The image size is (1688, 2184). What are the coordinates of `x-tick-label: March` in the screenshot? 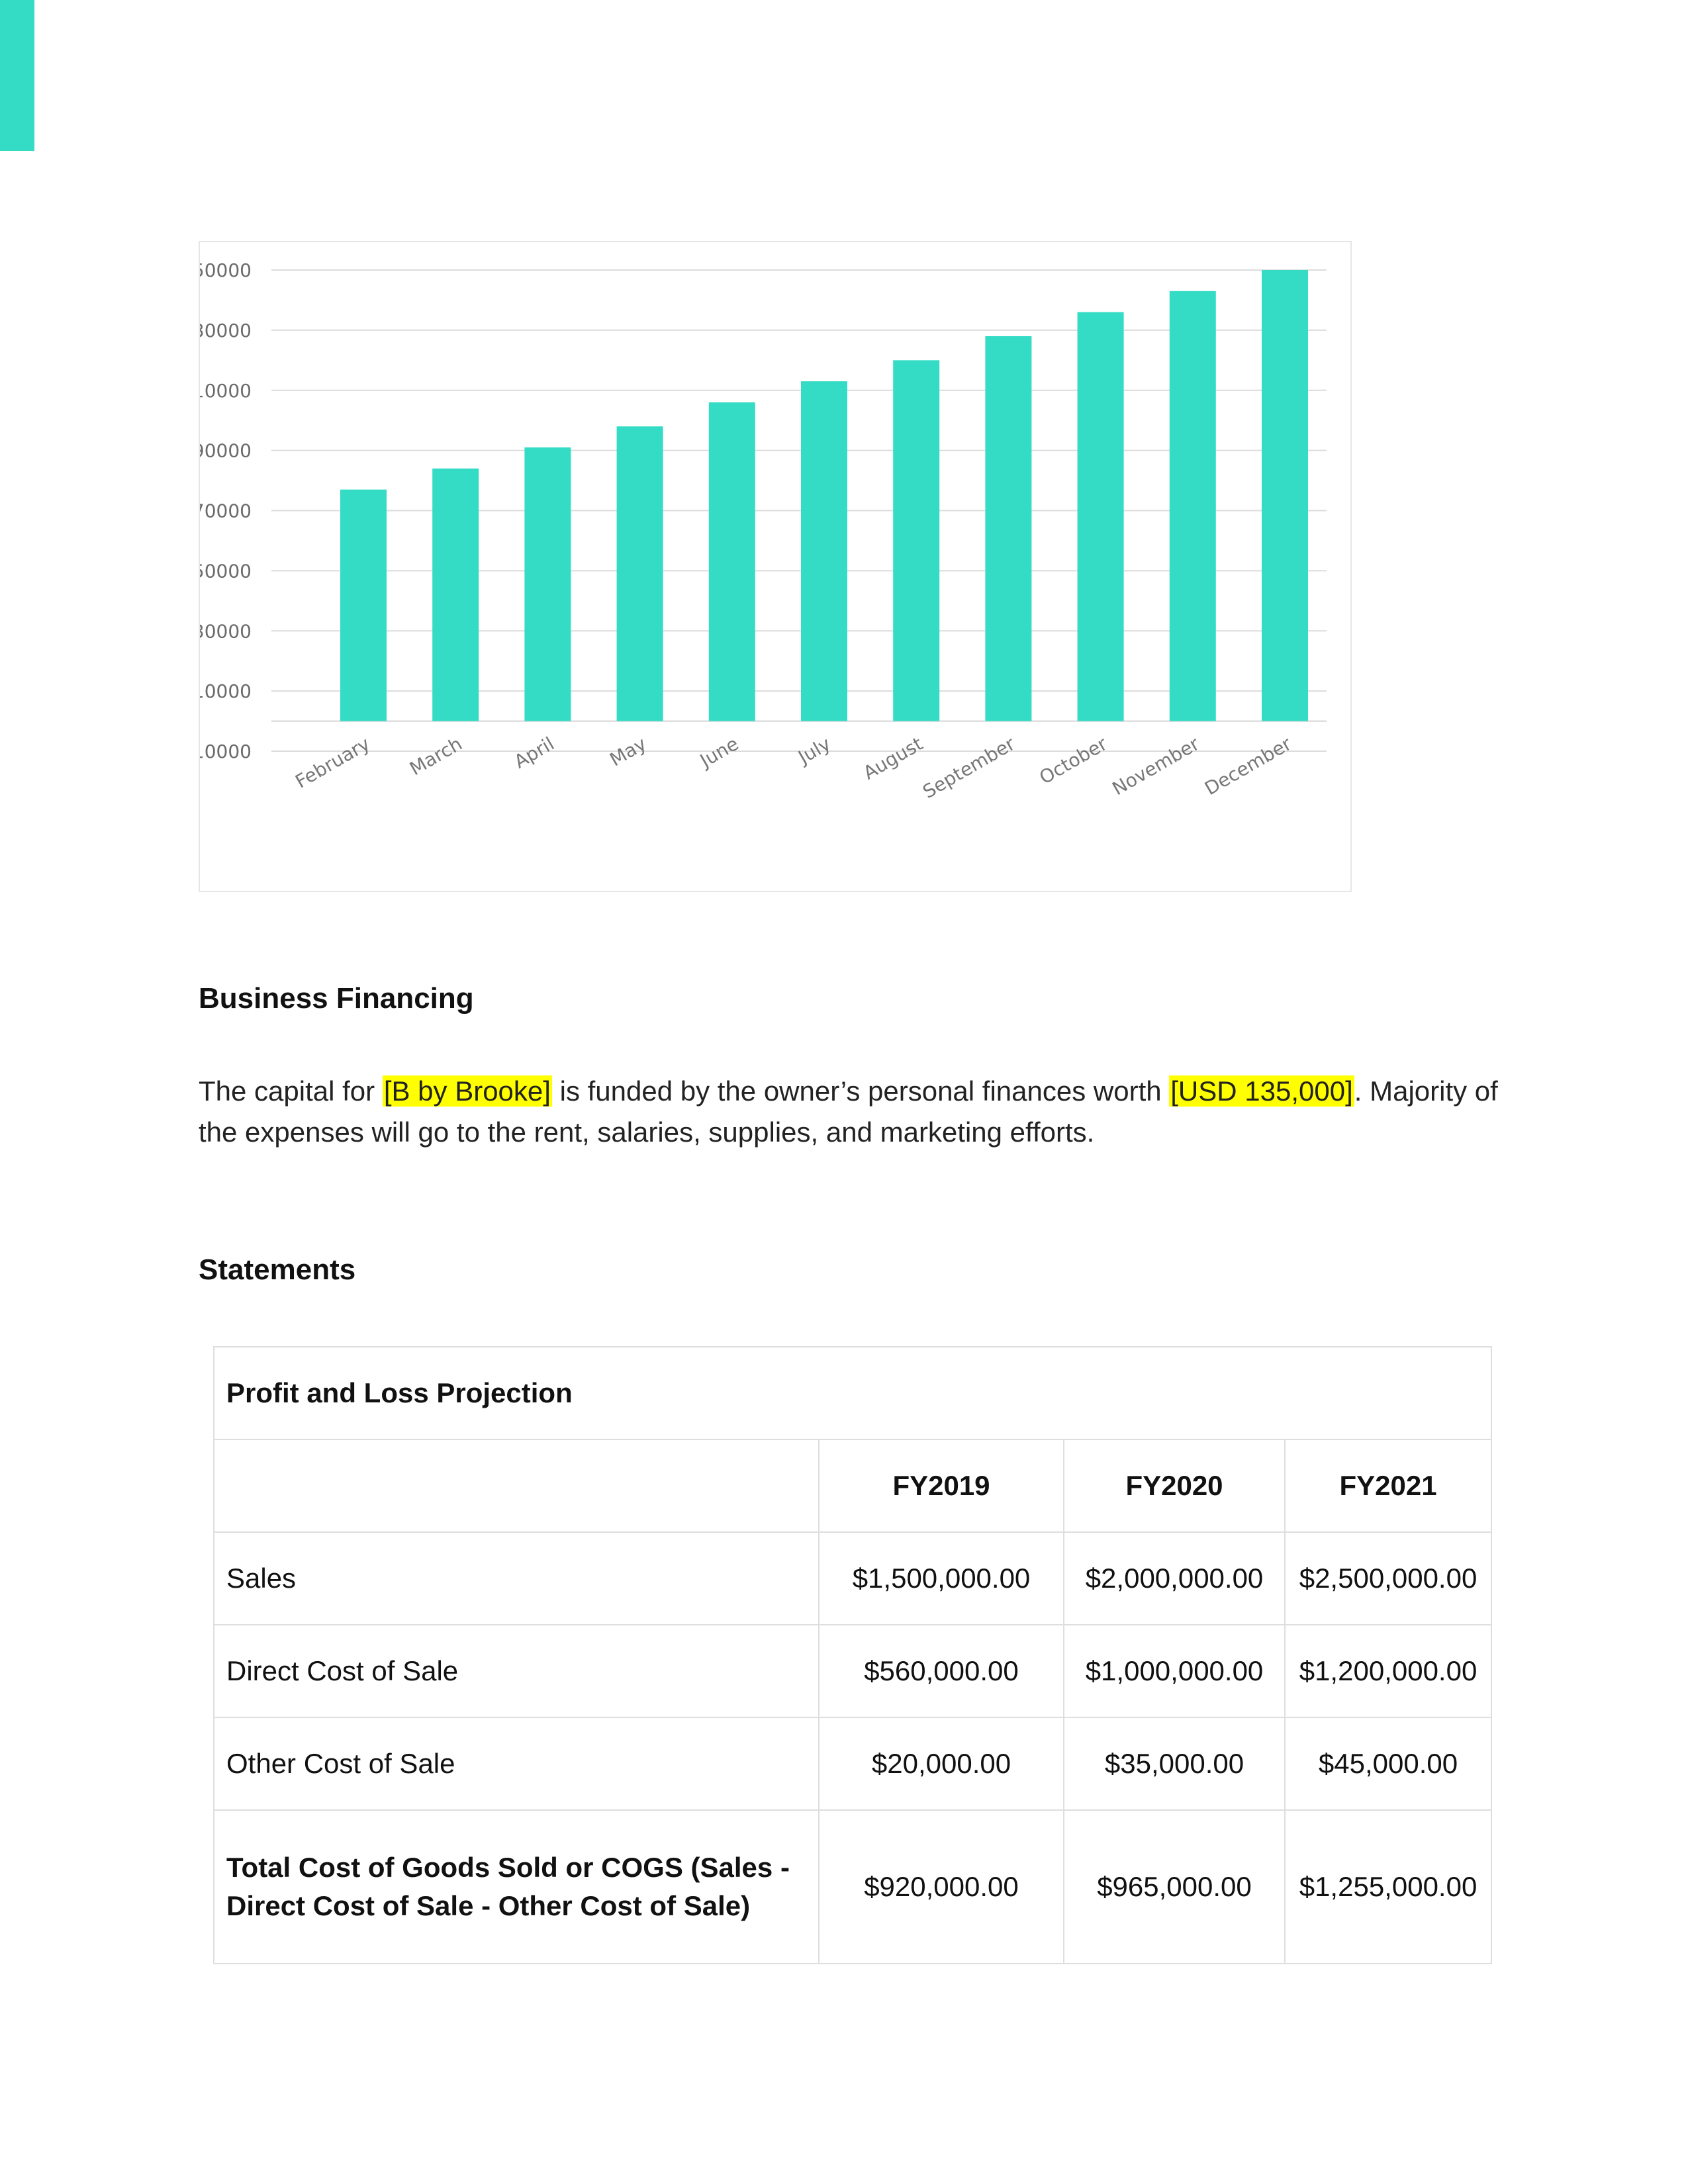 It's located at (435, 756).